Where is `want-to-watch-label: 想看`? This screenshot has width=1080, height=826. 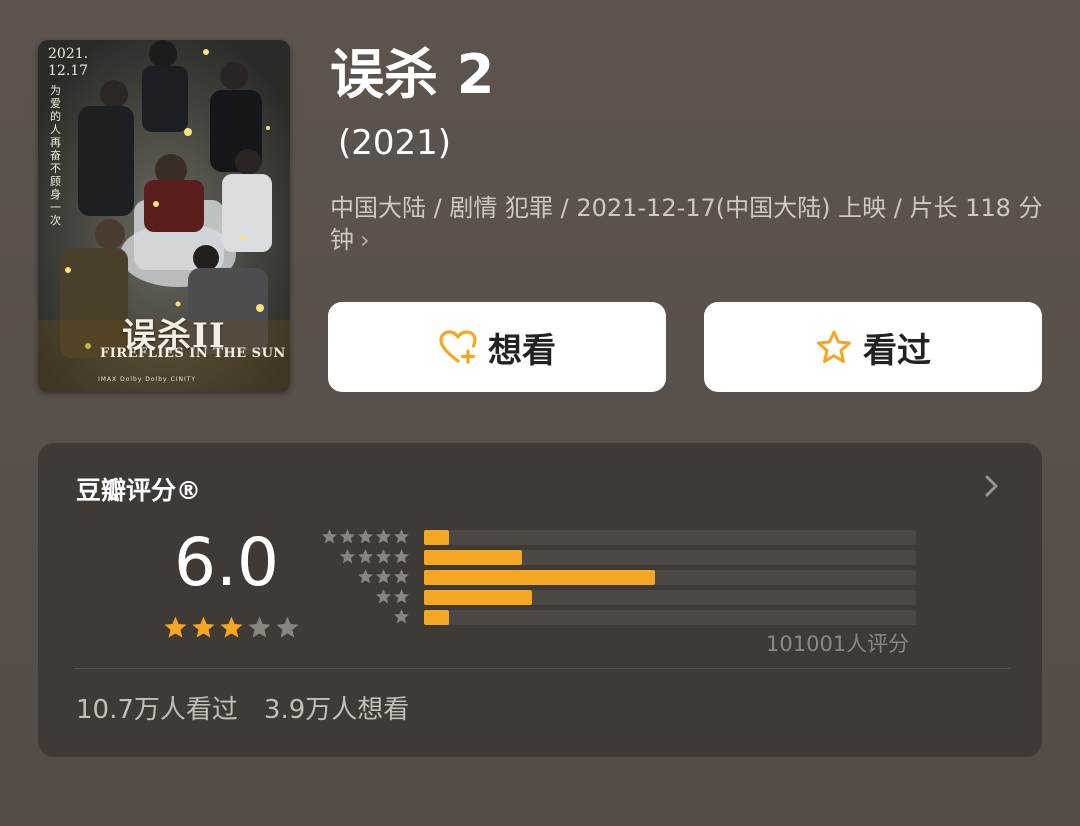
want-to-watch-label: 想看 is located at coordinates (522, 350).